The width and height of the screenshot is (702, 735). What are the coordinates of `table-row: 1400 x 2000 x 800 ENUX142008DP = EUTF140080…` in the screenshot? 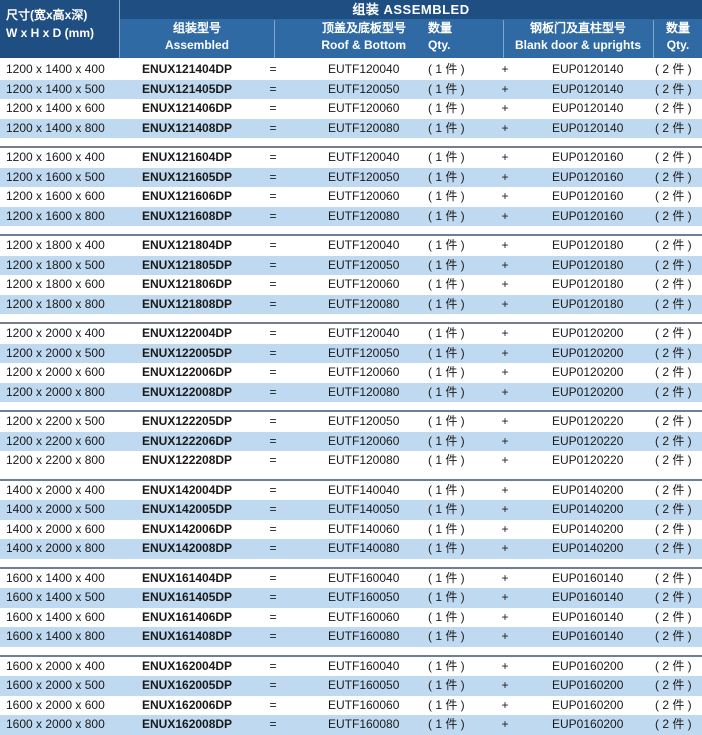 It's located at (351, 549).